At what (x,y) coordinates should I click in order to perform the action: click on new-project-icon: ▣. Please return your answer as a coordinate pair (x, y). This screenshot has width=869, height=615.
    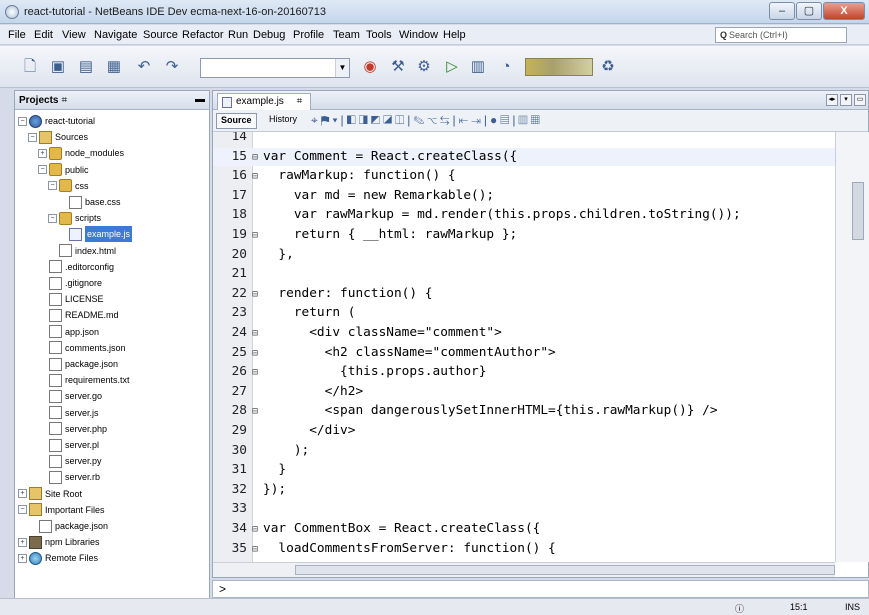
    Looking at the image, I should click on (58, 67).